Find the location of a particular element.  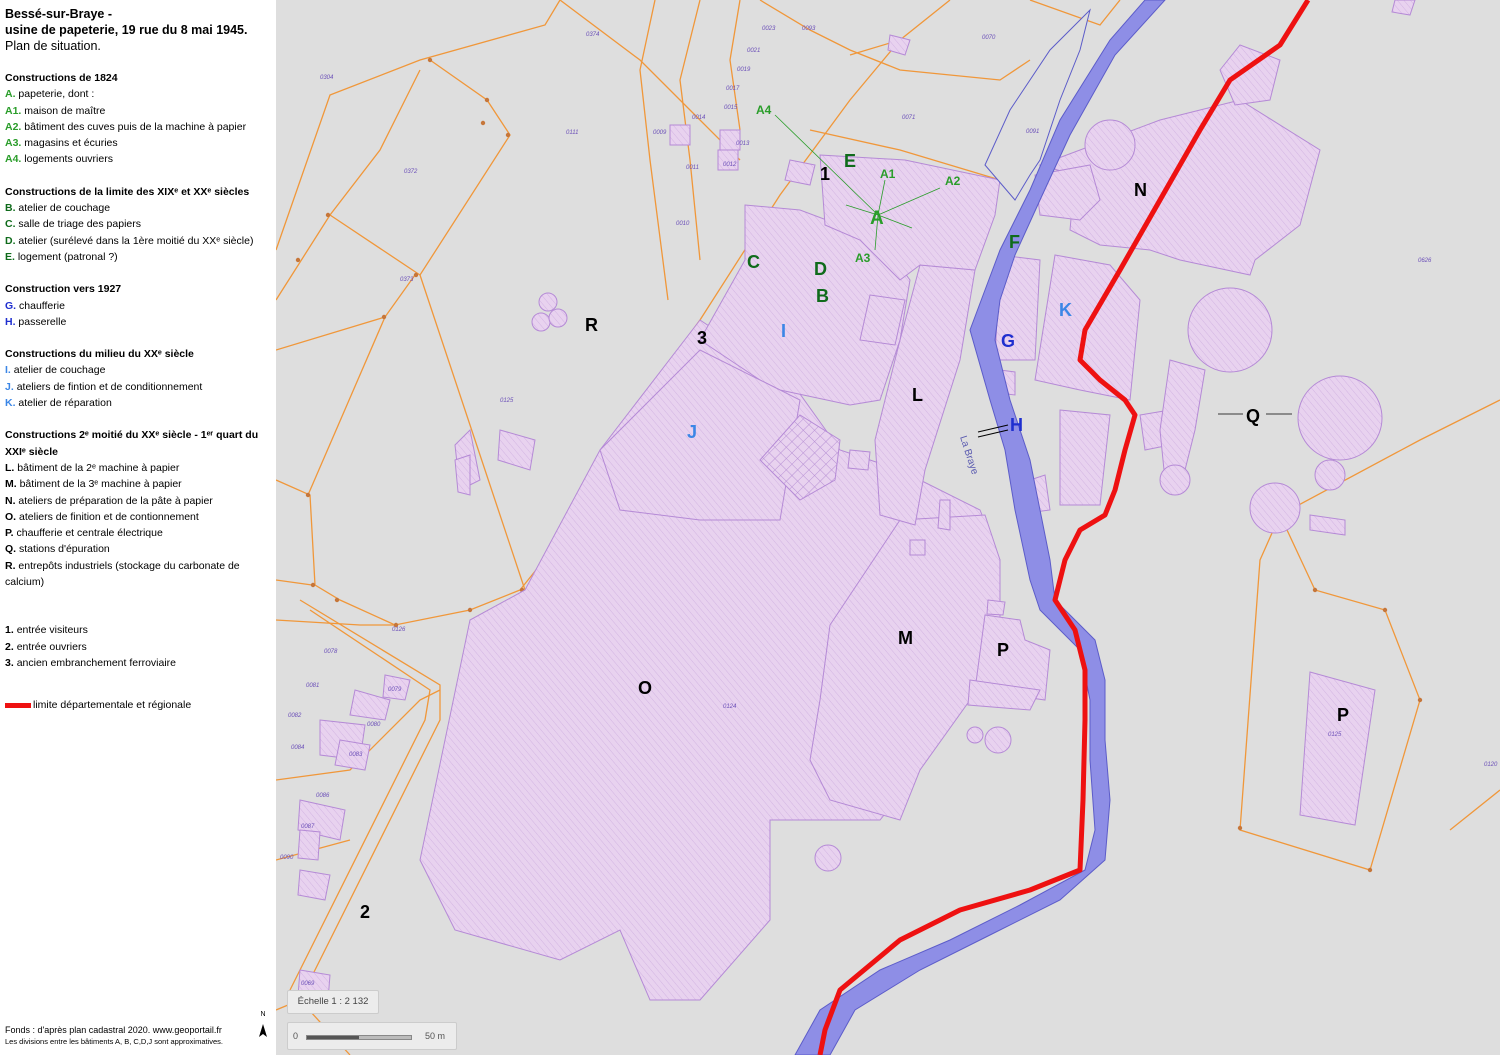

label-h: H is located at coordinates (1016, 425).